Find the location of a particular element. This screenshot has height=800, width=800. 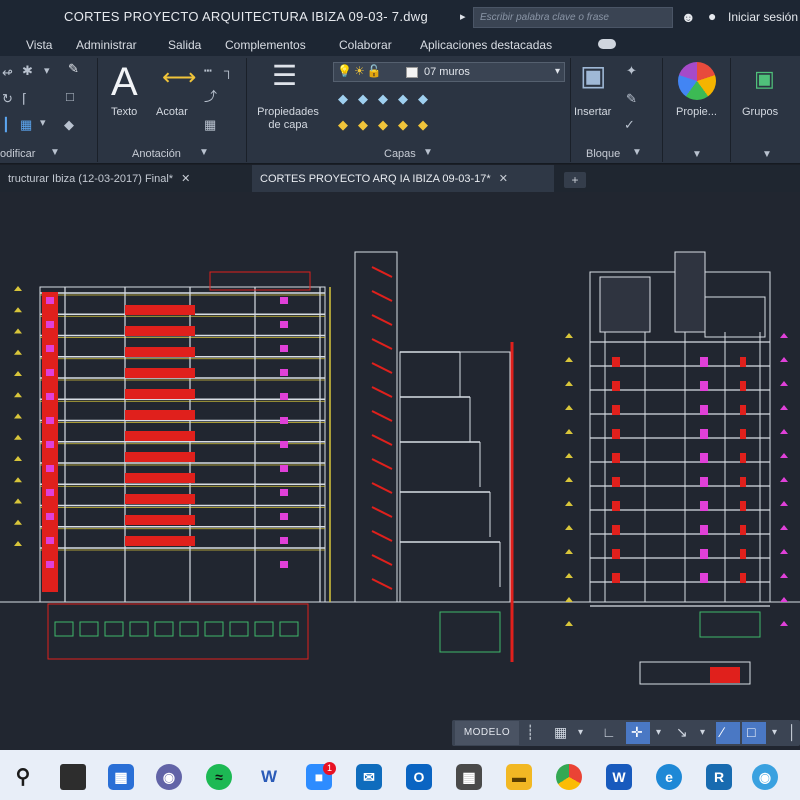

panel-annotation-label: Anotación is located at coordinates (156, 154).